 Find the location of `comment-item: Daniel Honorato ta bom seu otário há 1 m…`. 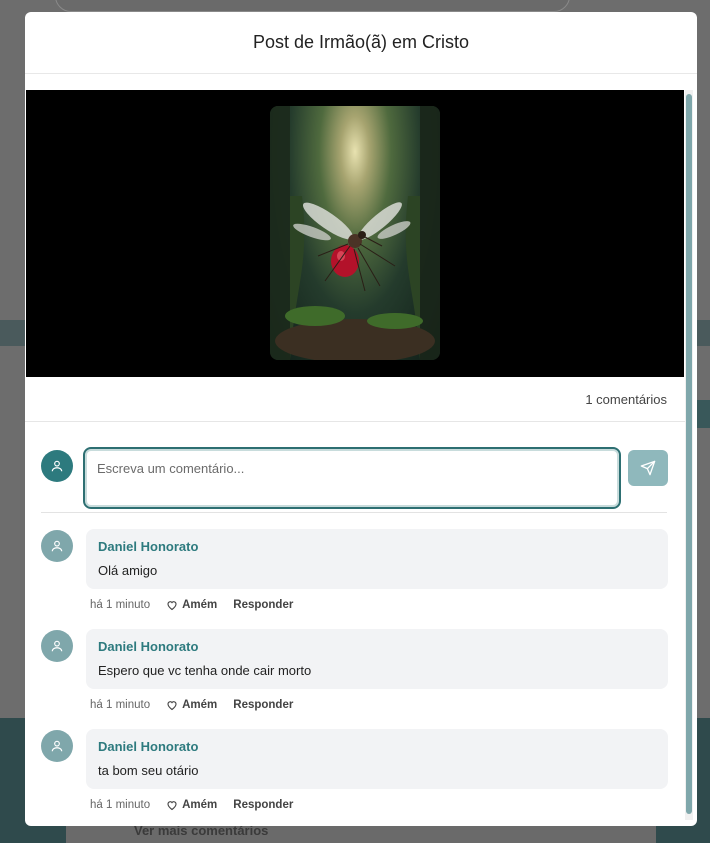

comment-item: Daniel Honorato ta bom seu otário há 1 m… is located at coordinates (354, 777).